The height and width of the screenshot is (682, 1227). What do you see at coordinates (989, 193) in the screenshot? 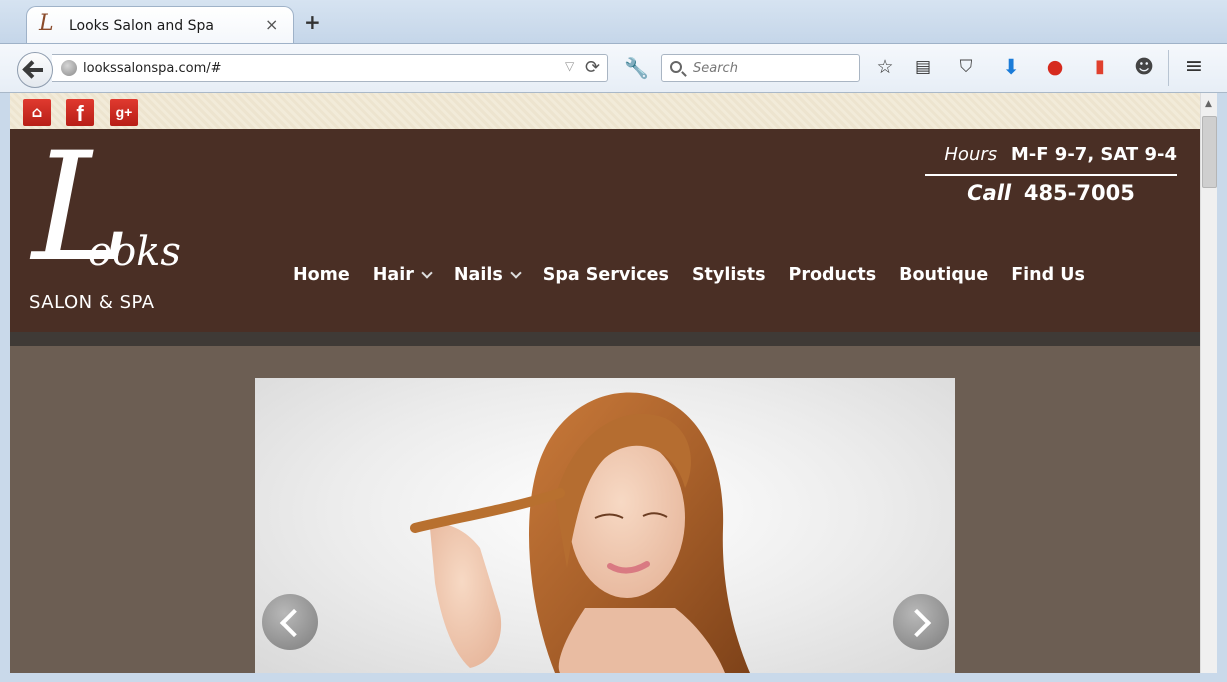
I see `call-label: Call` at bounding box center [989, 193].